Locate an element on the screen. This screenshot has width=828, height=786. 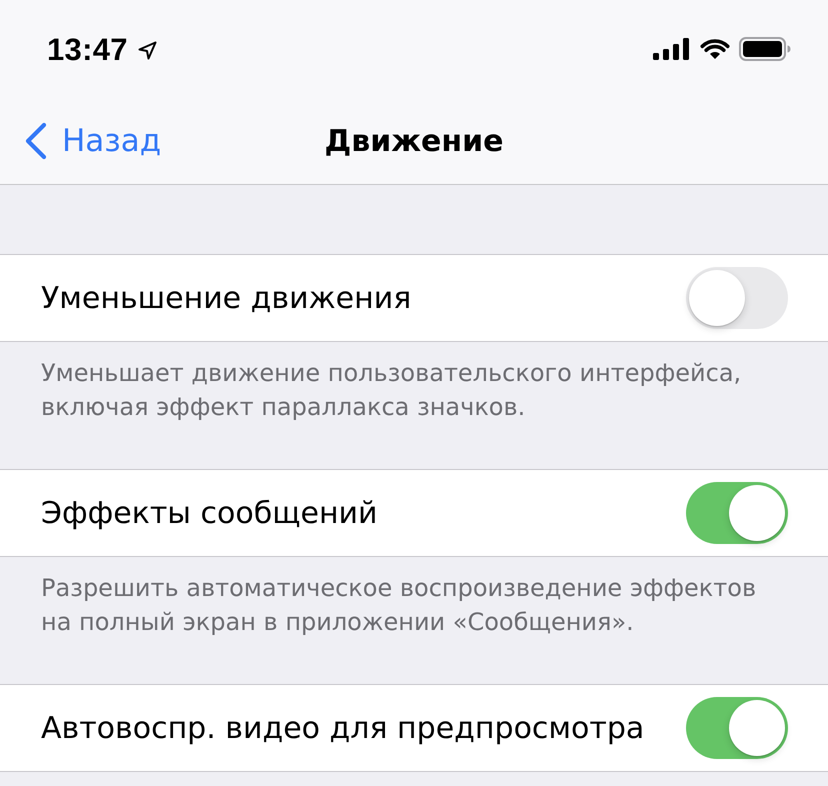
battery-icon is located at coordinates (765, 49).